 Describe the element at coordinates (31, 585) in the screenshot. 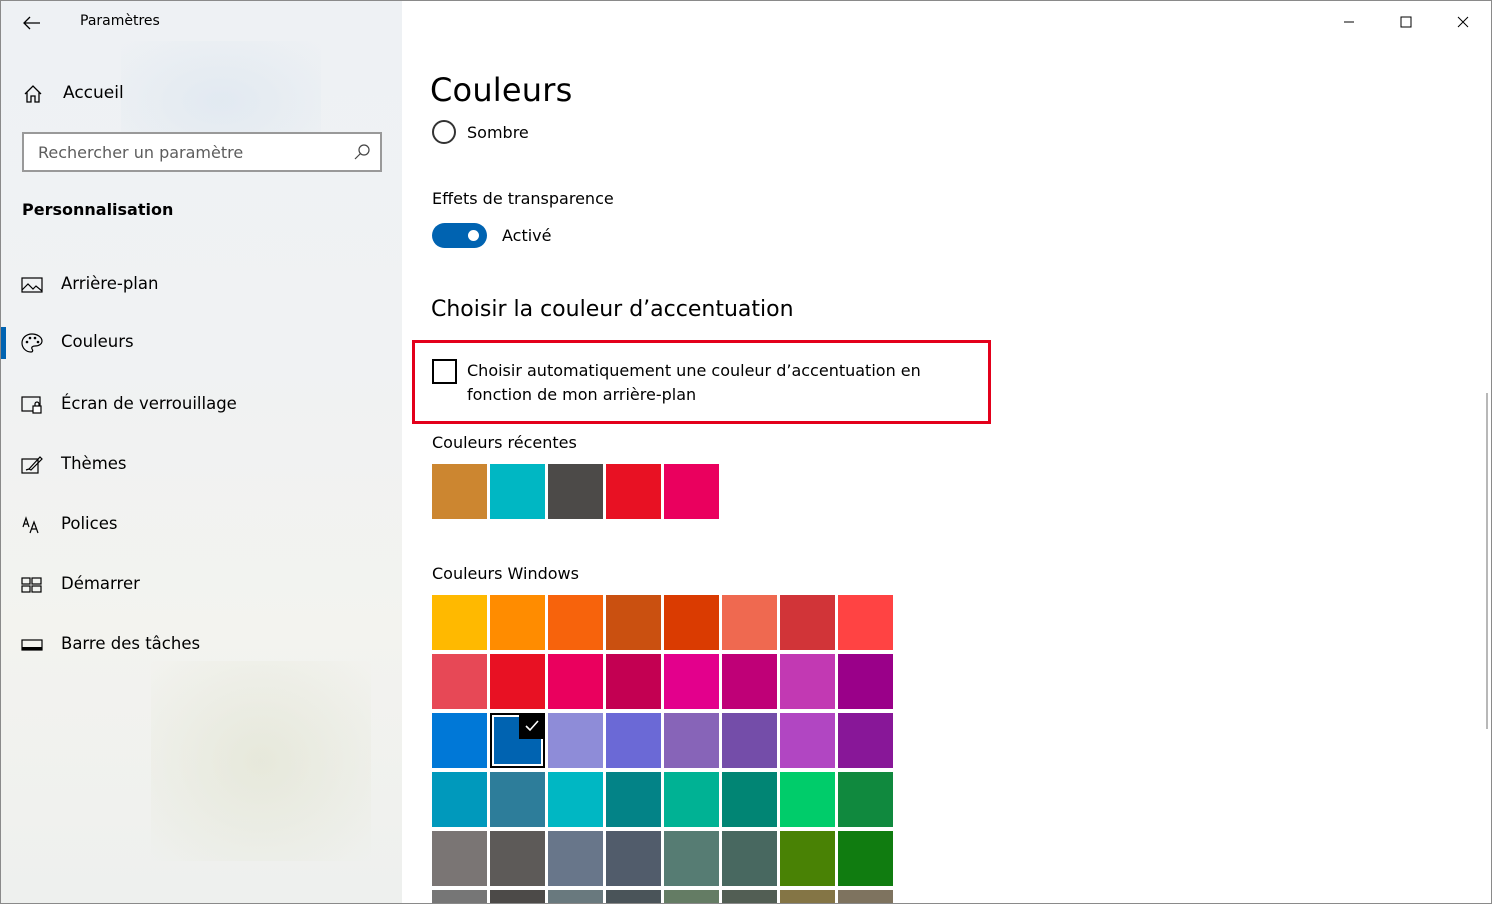

I see `start-icon` at that location.